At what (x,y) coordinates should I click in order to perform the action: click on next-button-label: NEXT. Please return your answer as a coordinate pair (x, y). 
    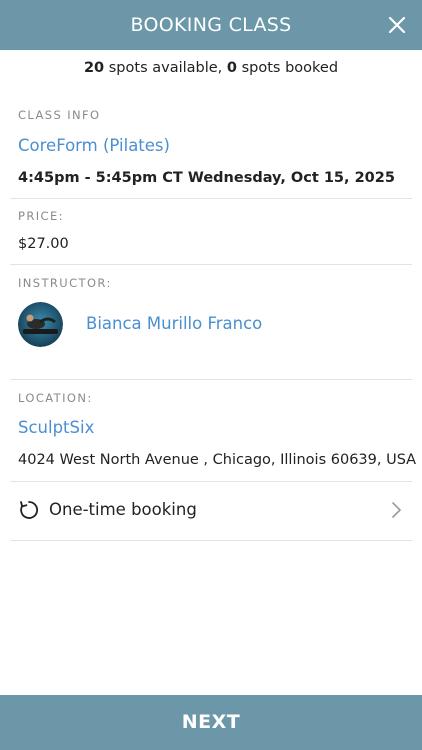
    Looking at the image, I should click on (211, 722).